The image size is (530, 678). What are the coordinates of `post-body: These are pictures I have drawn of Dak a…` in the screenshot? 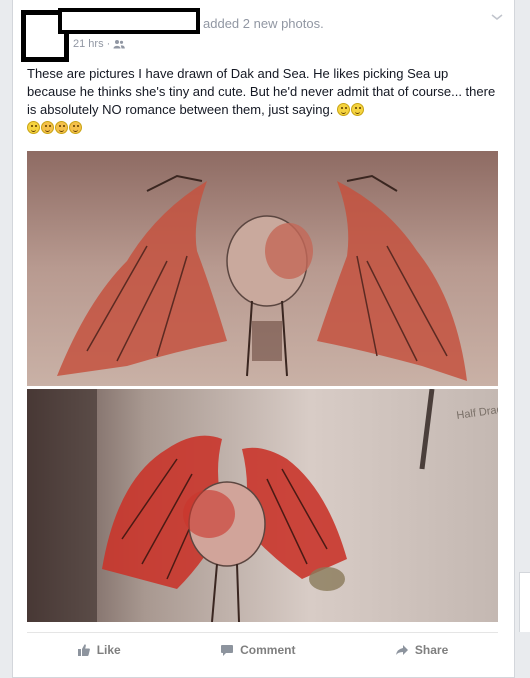 It's located at (261, 91).